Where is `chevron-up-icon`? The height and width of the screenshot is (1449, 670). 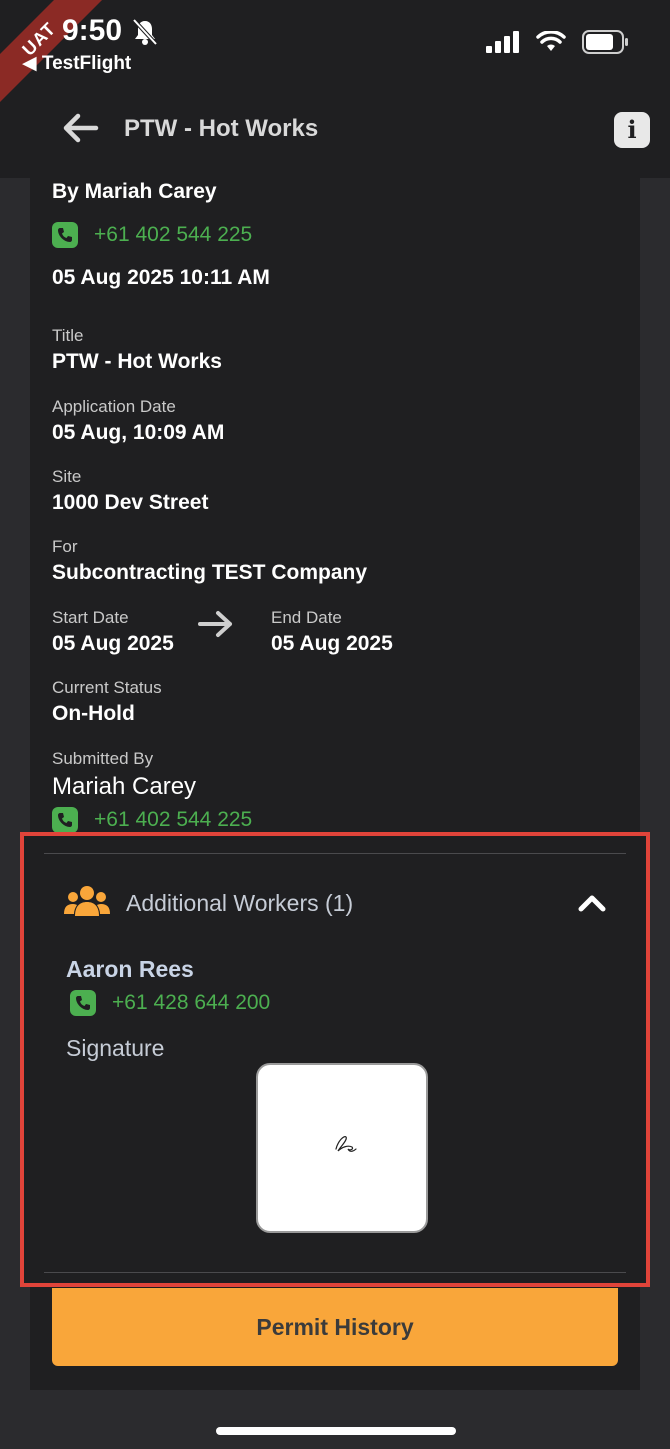 chevron-up-icon is located at coordinates (592, 903).